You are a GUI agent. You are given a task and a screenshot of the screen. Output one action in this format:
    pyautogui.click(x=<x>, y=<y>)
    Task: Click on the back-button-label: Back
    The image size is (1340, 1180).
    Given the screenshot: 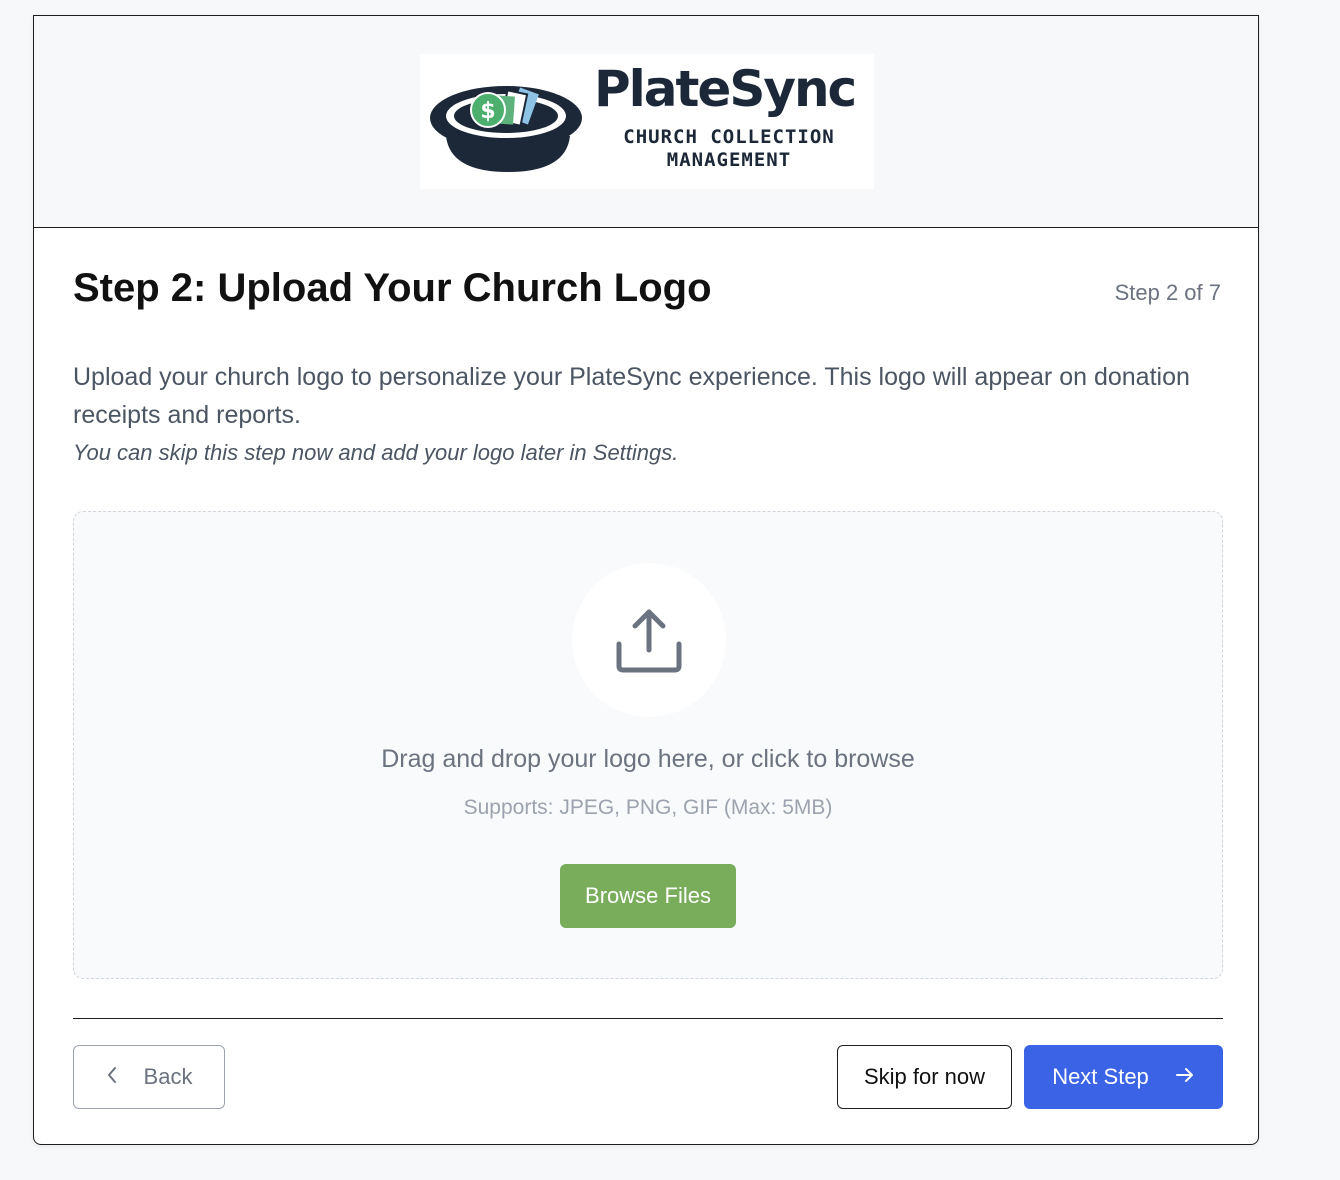 What is the action you would take?
    pyautogui.click(x=168, y=1076)
    